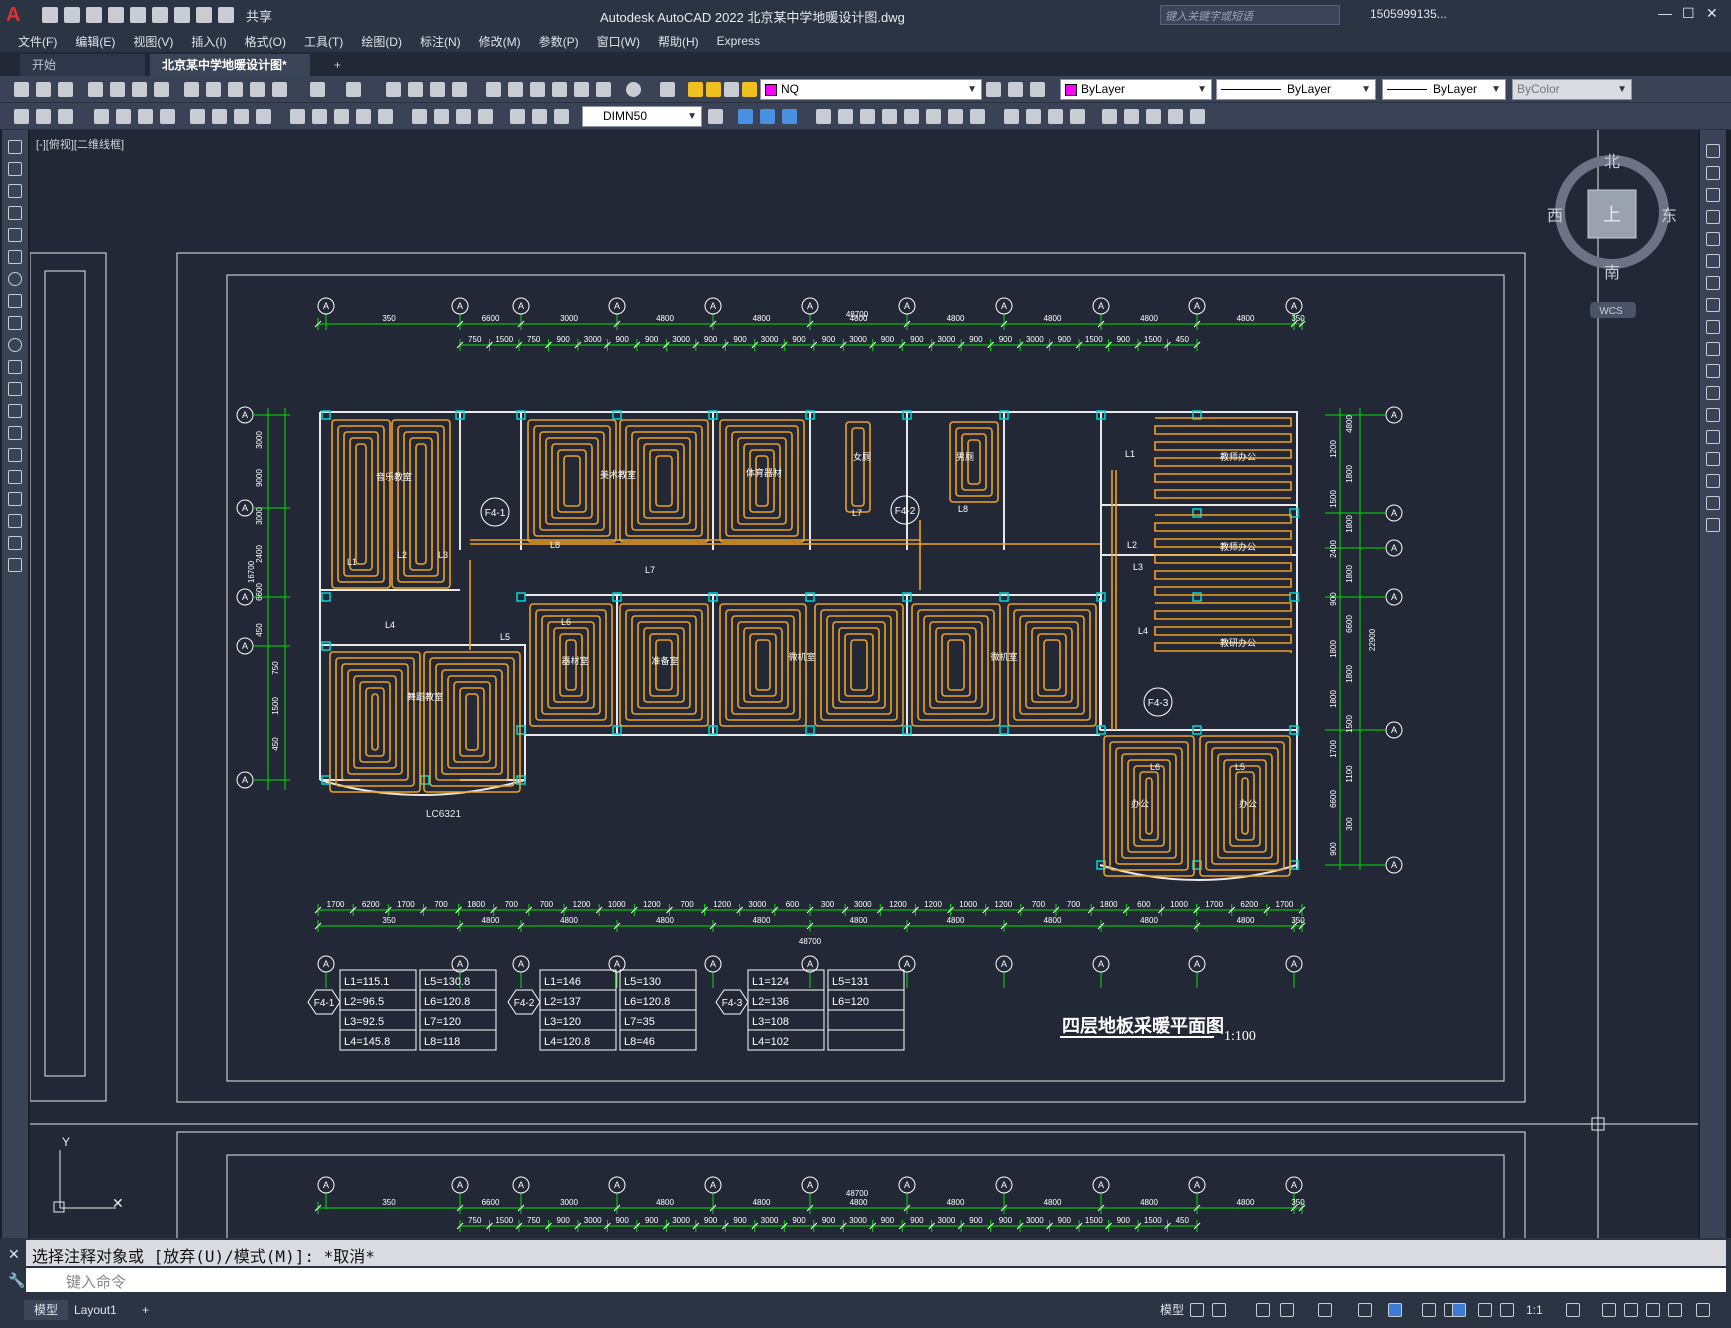 This screenshot has height=1328, width=1731. I want to click on mtext-icon, so click(15, 543).